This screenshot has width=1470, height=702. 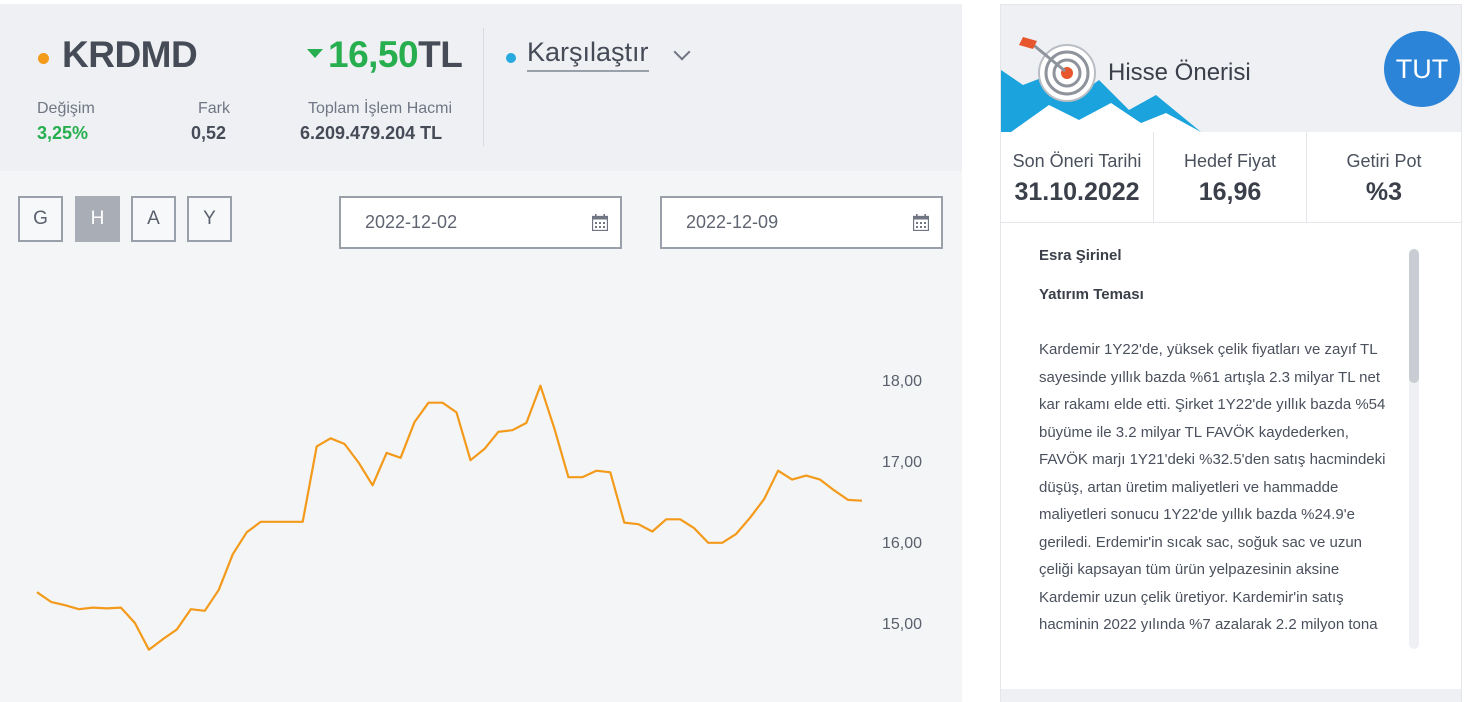 What do you see at coordinates (902, 381) in the screenshot?
I see `y-tick-label: 18,00` at bounding box center [902, 381].